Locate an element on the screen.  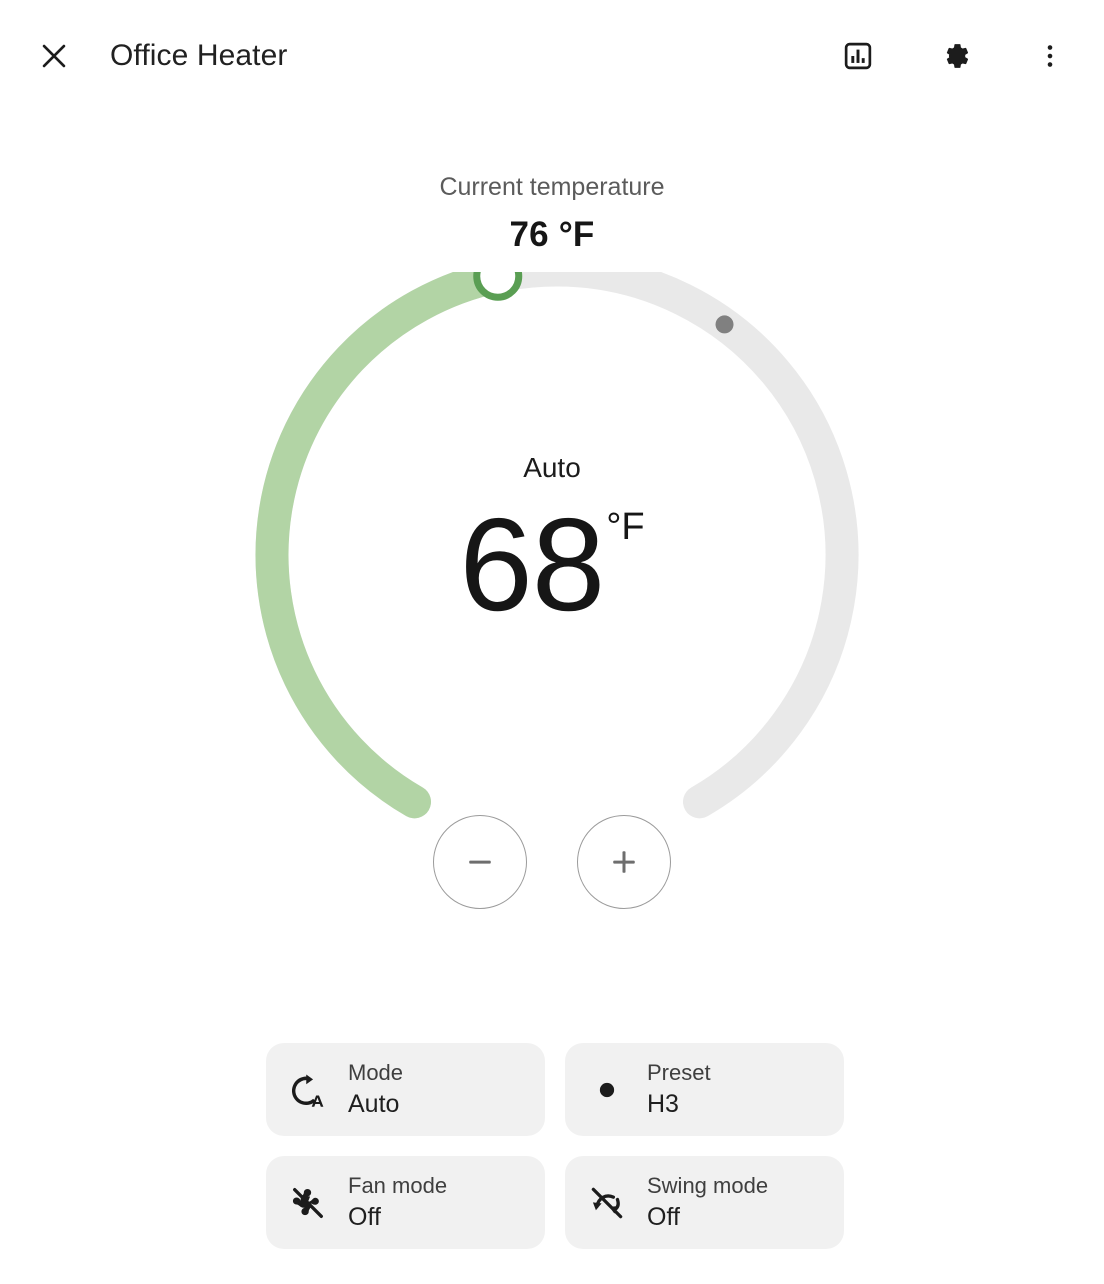
target-temperature-handle is located at coordinates (498, 286).